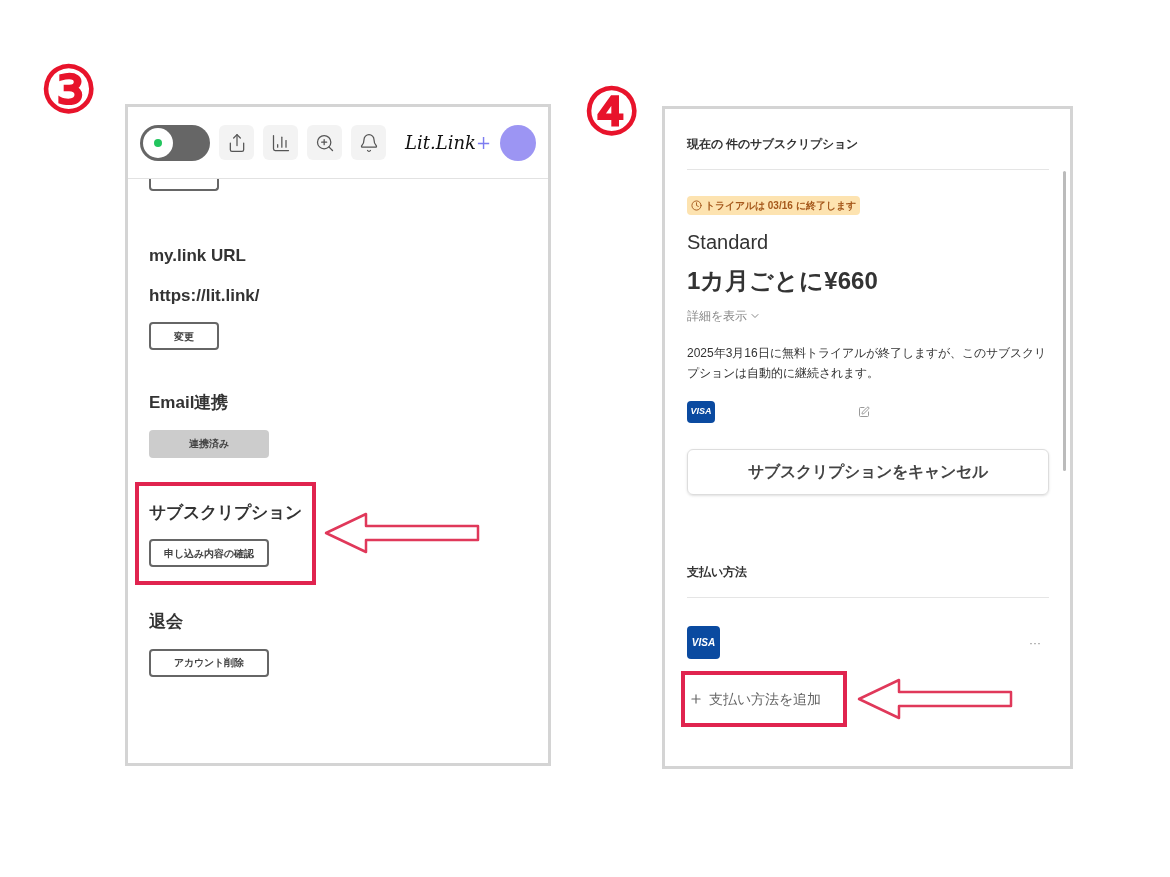 This screenshot has width=1170, height=877. I want to click on cut-off-button, so click(184, 185).